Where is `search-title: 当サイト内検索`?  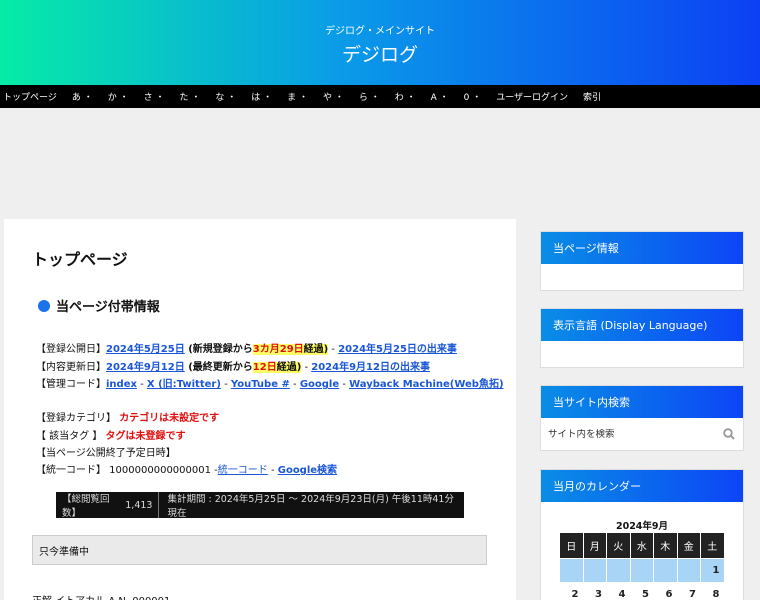 search-title: 当サイト内検索 is located at coordinates (642, 402).